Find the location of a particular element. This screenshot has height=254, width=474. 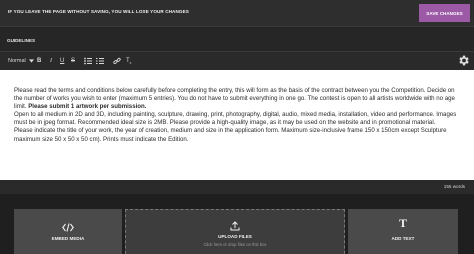

link-icon is located at coordinates (117, 61).